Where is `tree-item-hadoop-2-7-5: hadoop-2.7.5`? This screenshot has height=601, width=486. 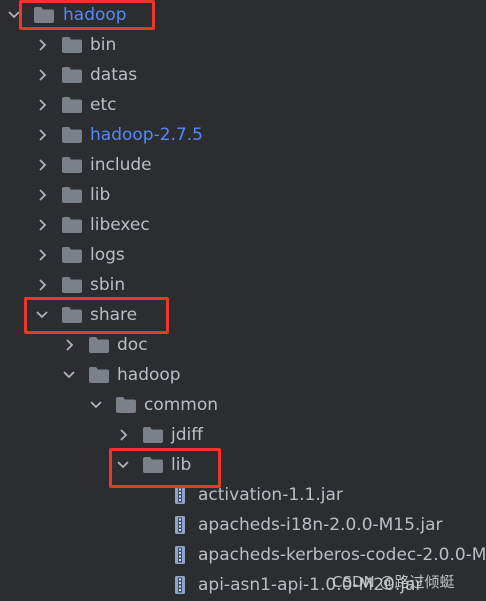
tree-item-hadoop-2-7-5: hadoop-2.7.5 is located at coordinates (243, 135).